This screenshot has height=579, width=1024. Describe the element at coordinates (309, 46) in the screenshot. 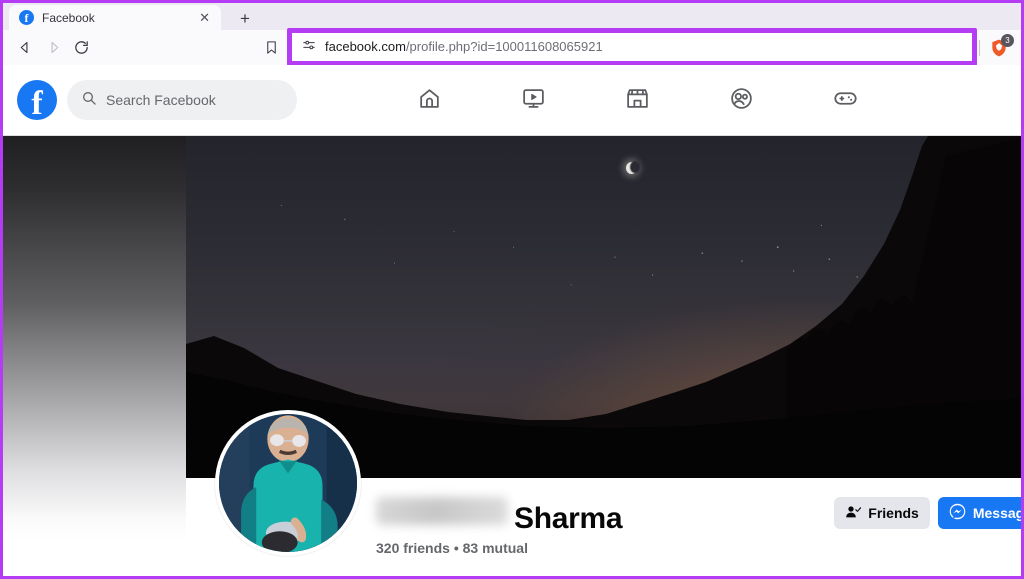

I see `site-settings-icon` at that location.